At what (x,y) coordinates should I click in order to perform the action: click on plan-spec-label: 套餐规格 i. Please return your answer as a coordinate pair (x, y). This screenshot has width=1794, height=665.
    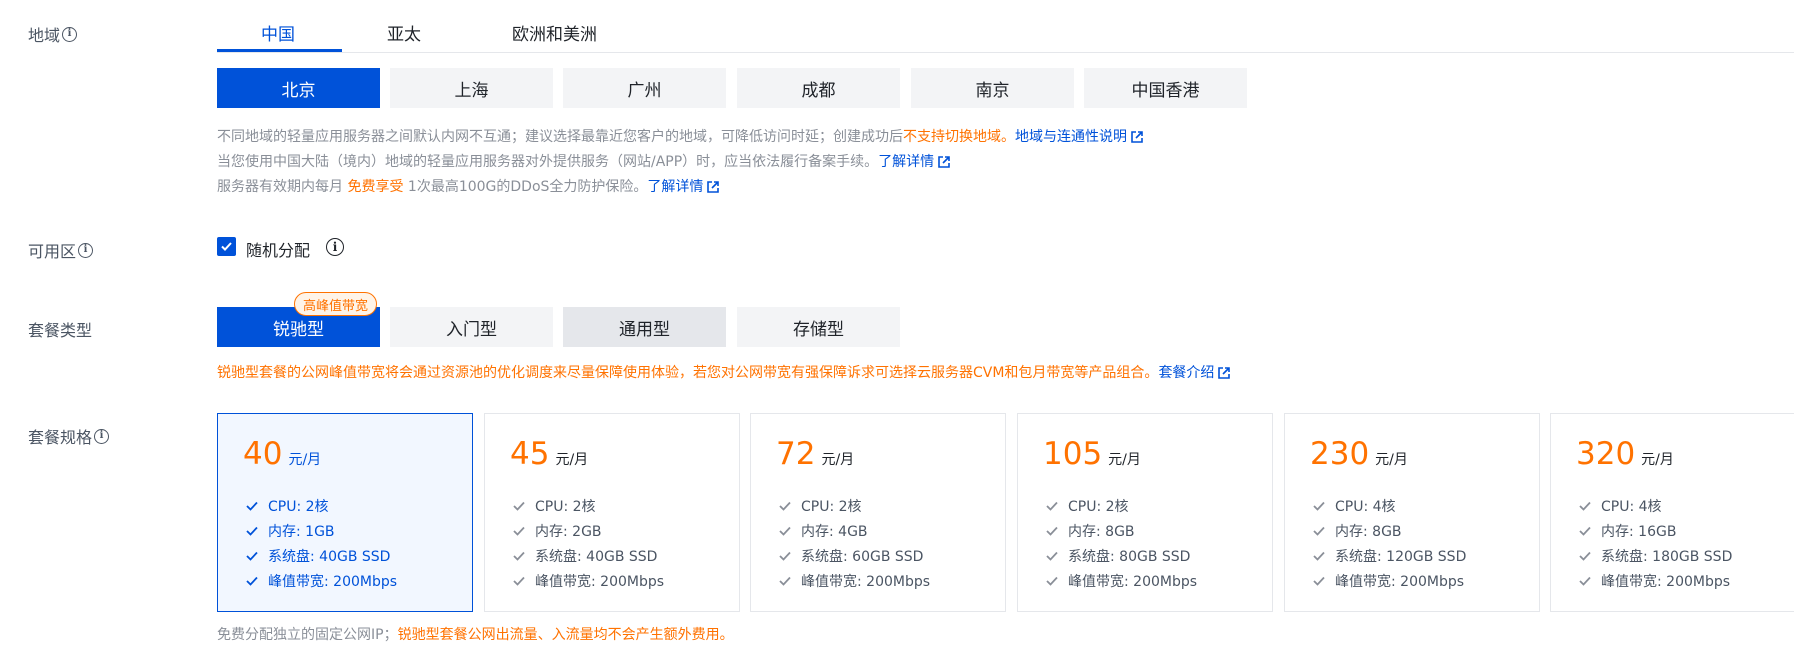
    Looking at the image, I should click on (69, 436).